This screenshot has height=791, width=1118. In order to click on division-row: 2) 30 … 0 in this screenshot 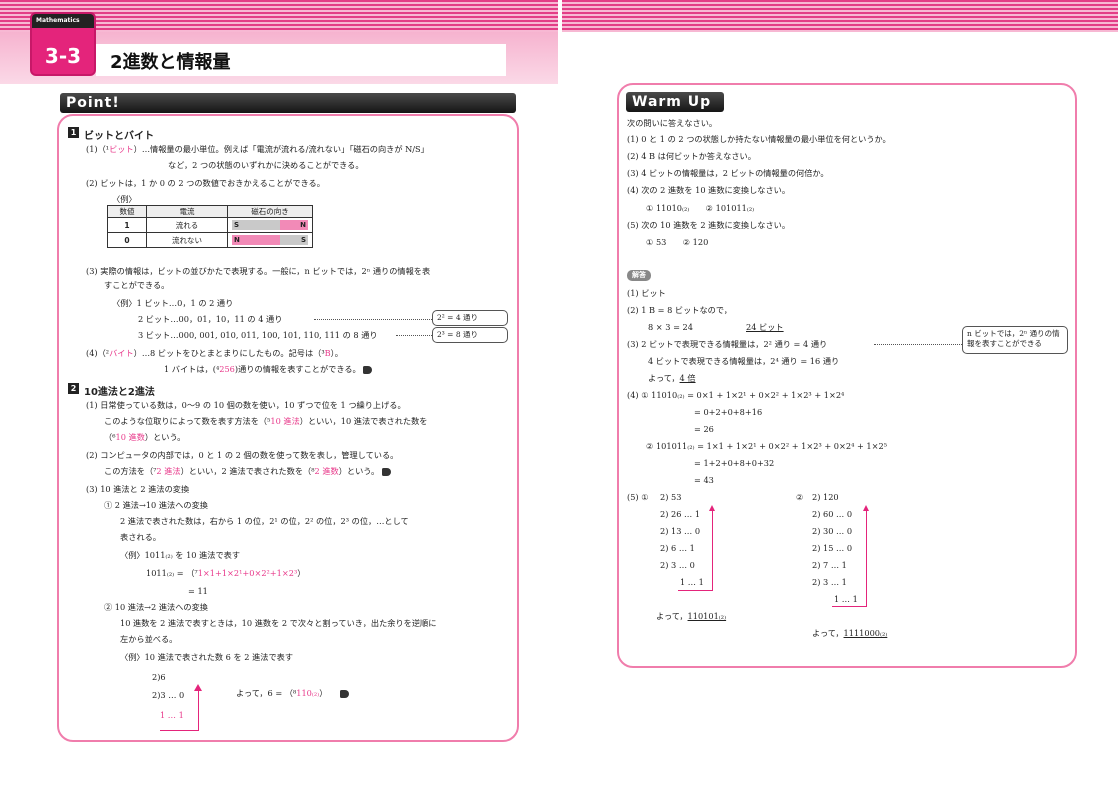, I will do `click(832, 531)`.